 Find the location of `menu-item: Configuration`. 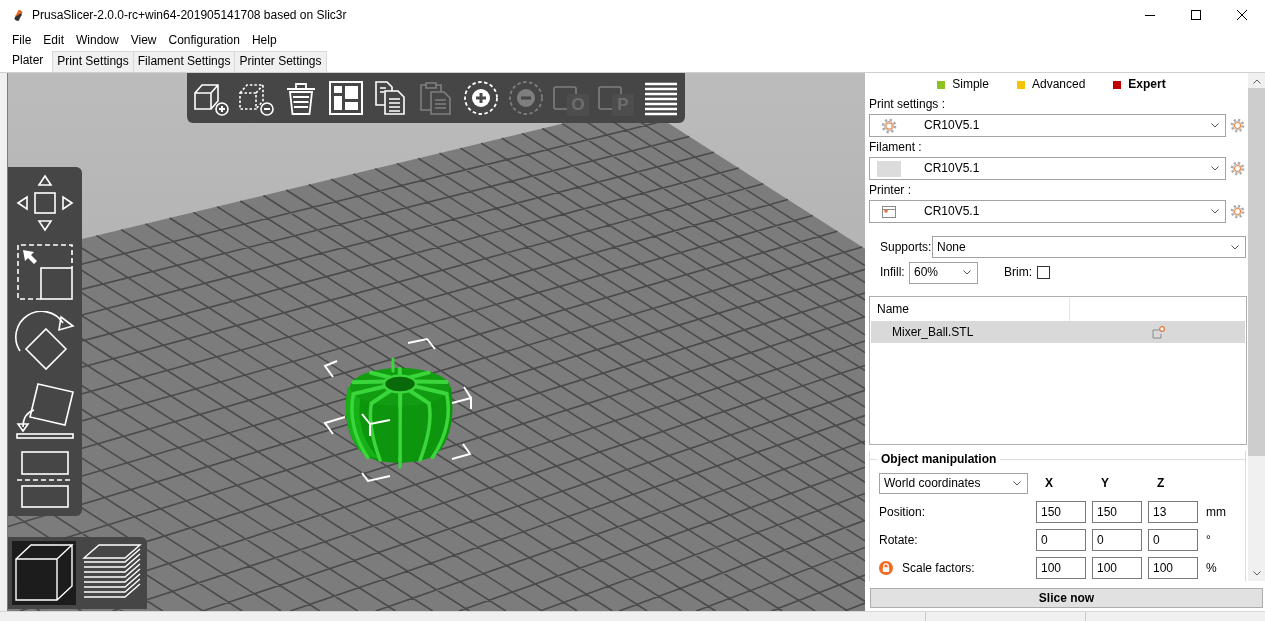

menu-item: Configuration is located at coordinates (204, 40).